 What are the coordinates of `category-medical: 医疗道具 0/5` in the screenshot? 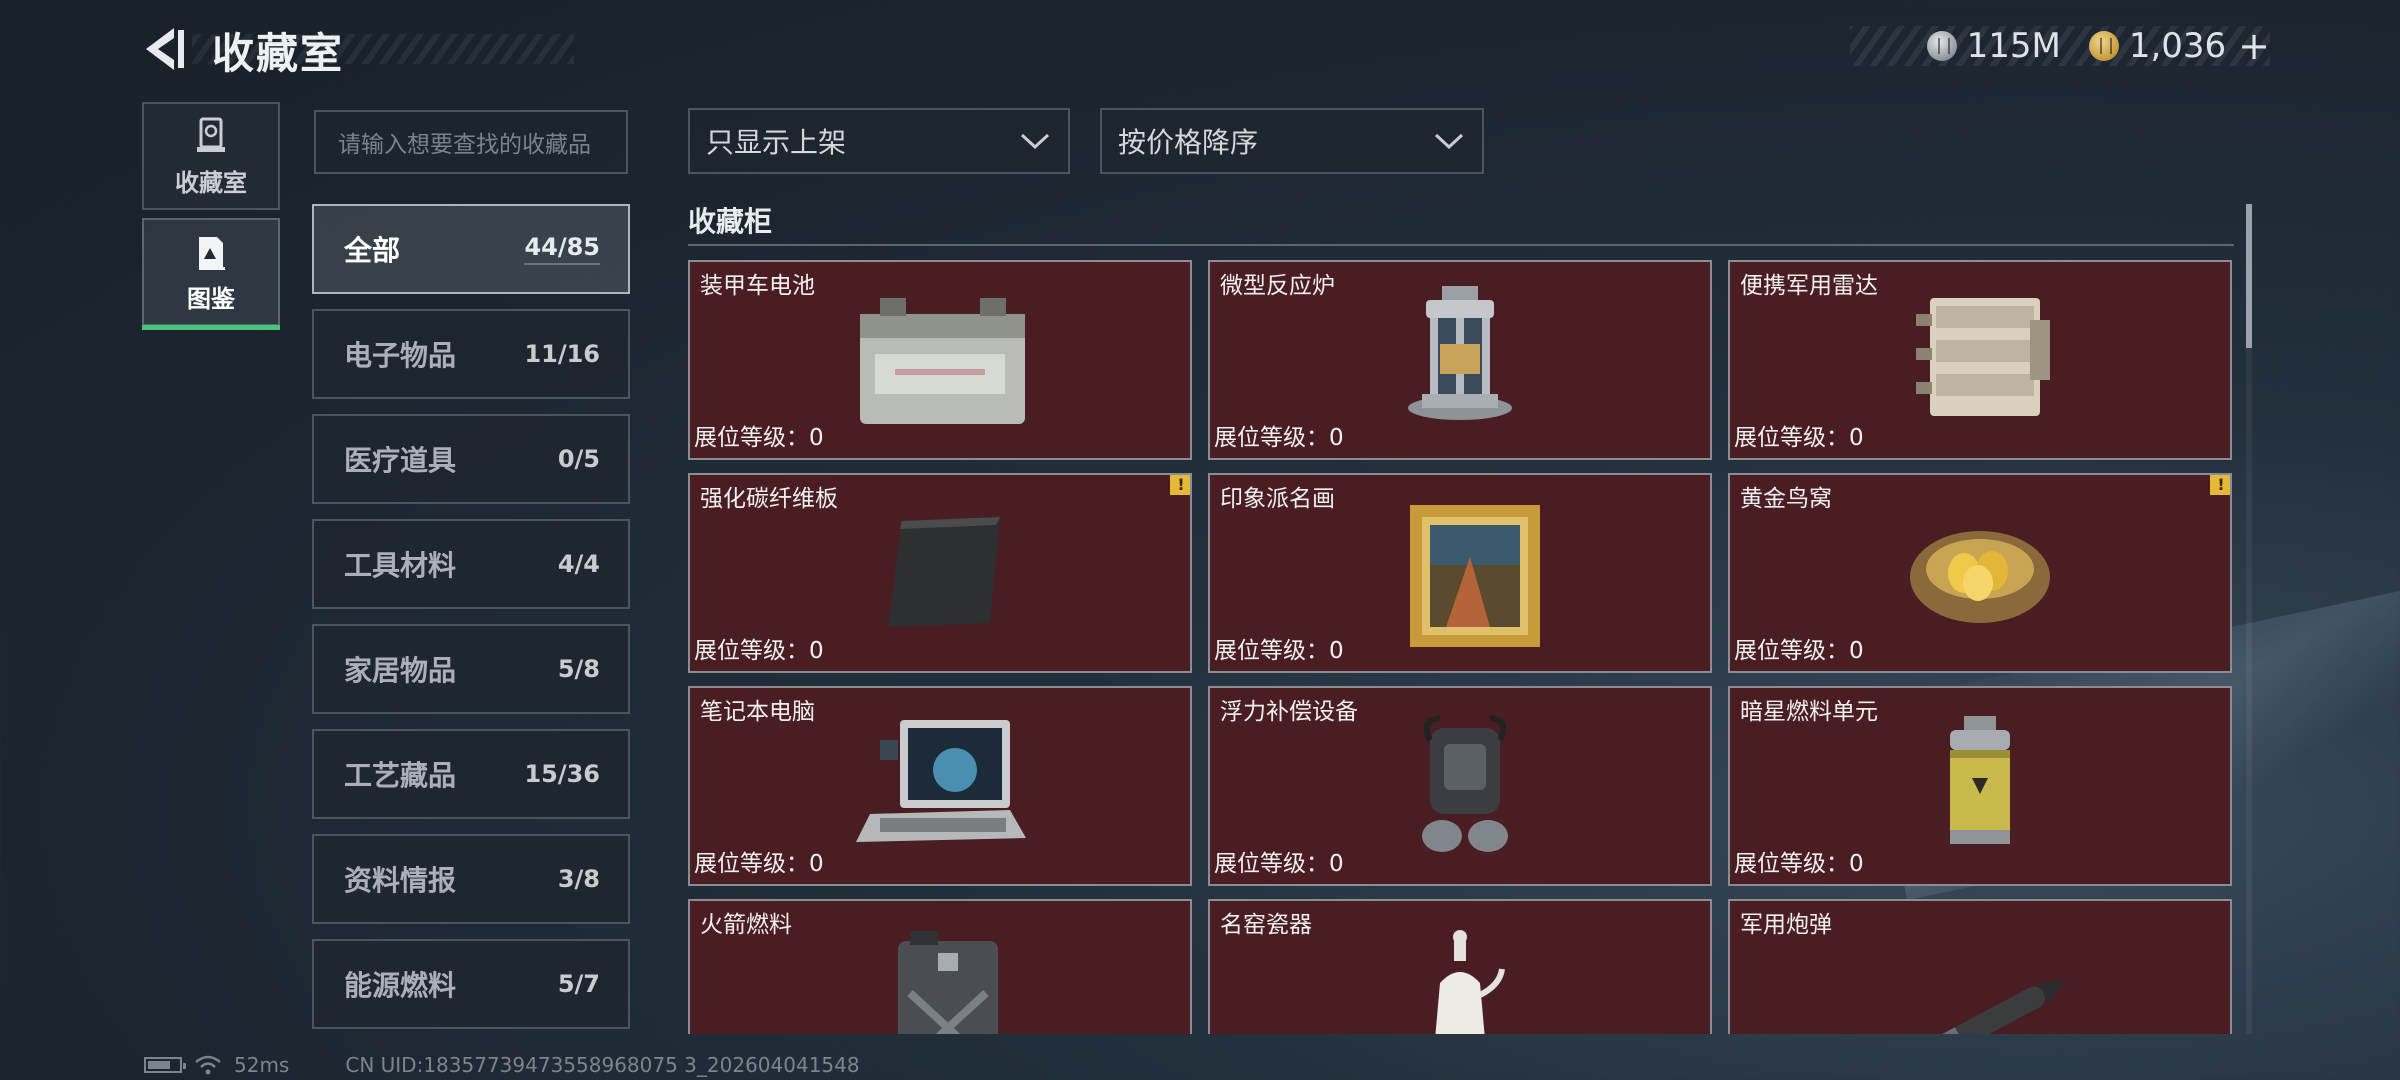 It's located at (471, 459).